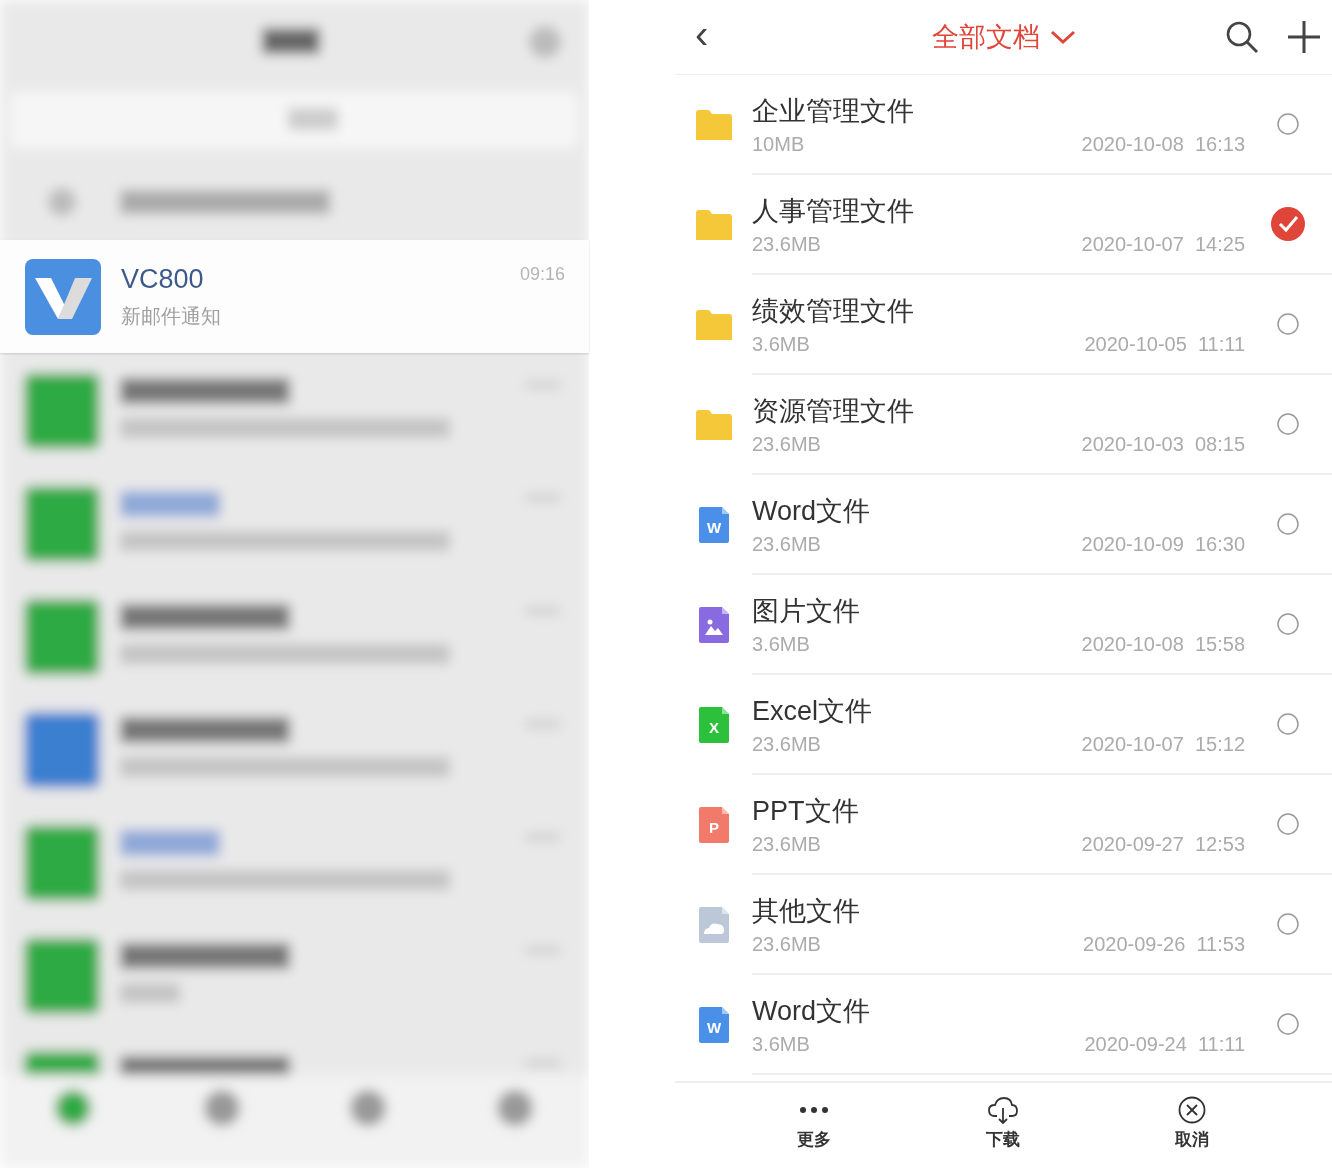 Image resolution: width=1332 pixels, height=1168 pixels. Describe the element at coordinates (833, 411) in the screenshot. I see `file-name: 资源管理文件` at that location.